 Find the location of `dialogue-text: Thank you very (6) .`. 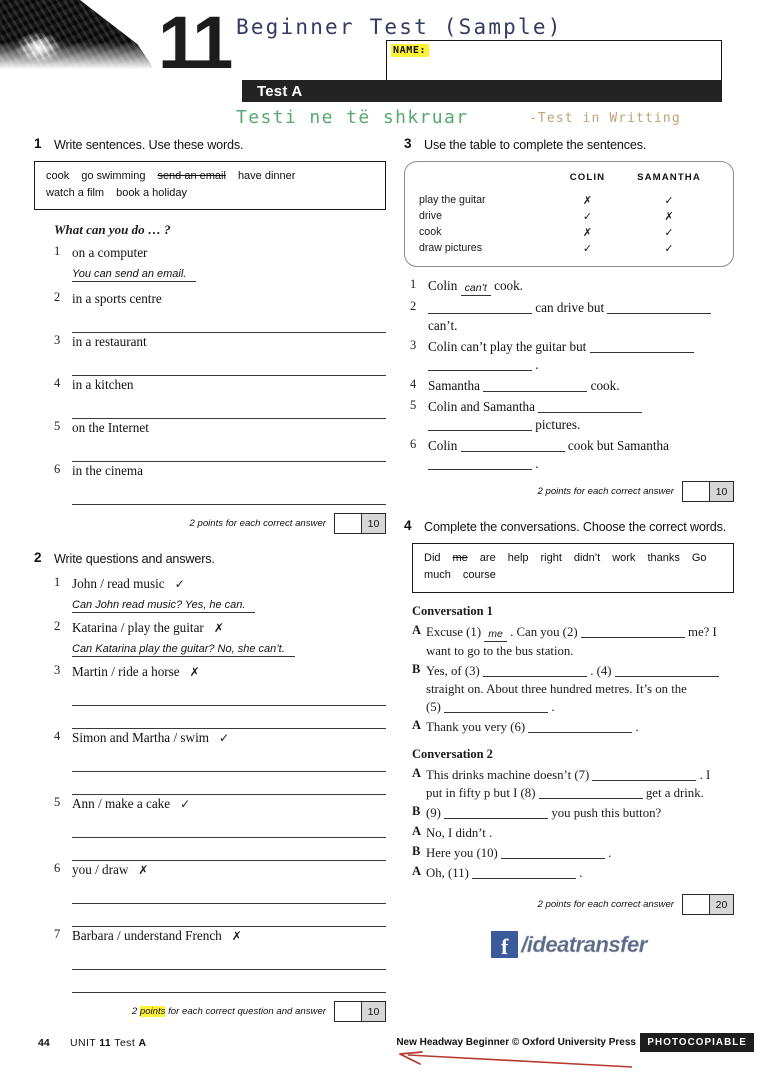

dialogue-text: Thank you very (6) . is located at coordinates (532, 727).